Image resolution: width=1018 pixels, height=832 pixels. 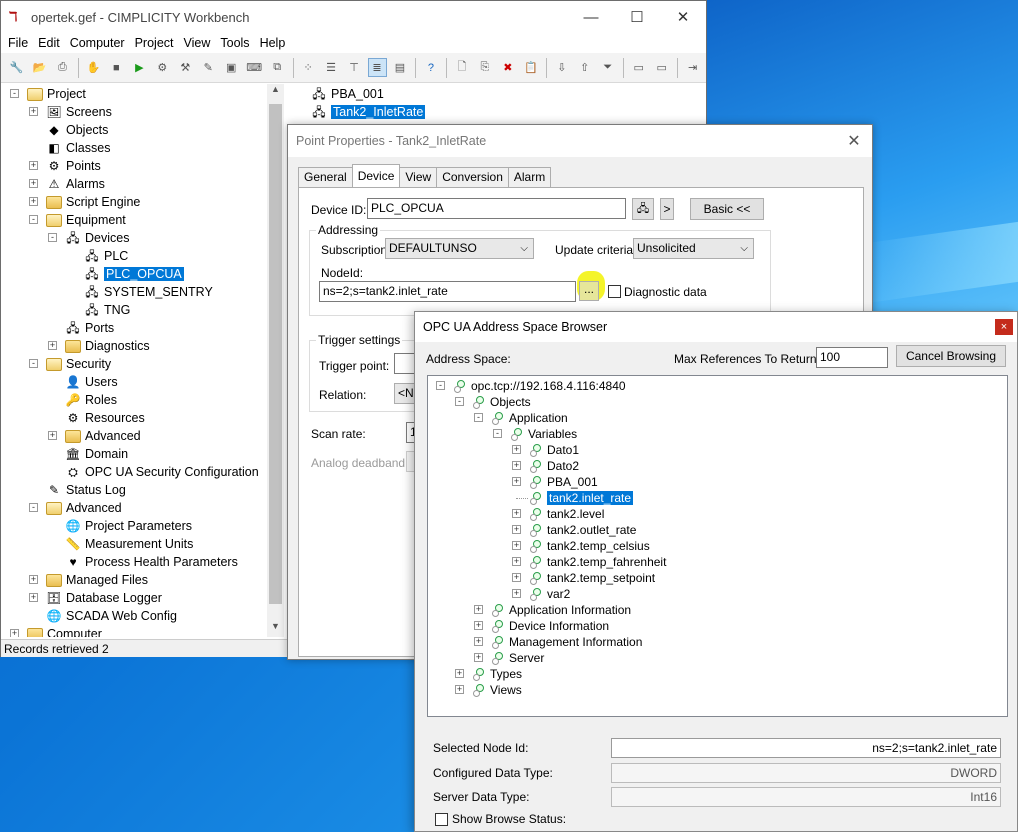 I want to click on tree-item: Project, so click(x=56, y=94).